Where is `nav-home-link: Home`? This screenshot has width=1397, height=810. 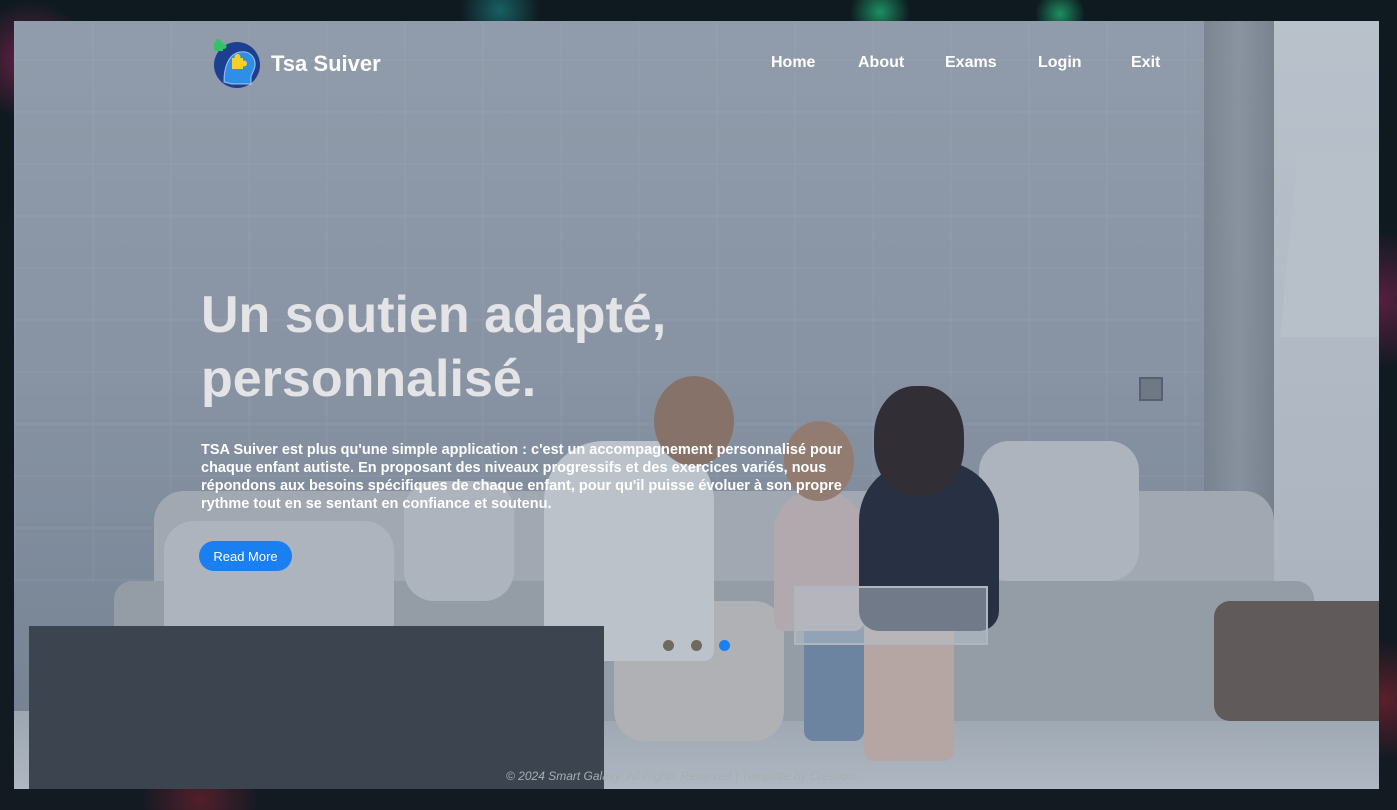 nav-home-link: Home is located at coordinates (793, 63).